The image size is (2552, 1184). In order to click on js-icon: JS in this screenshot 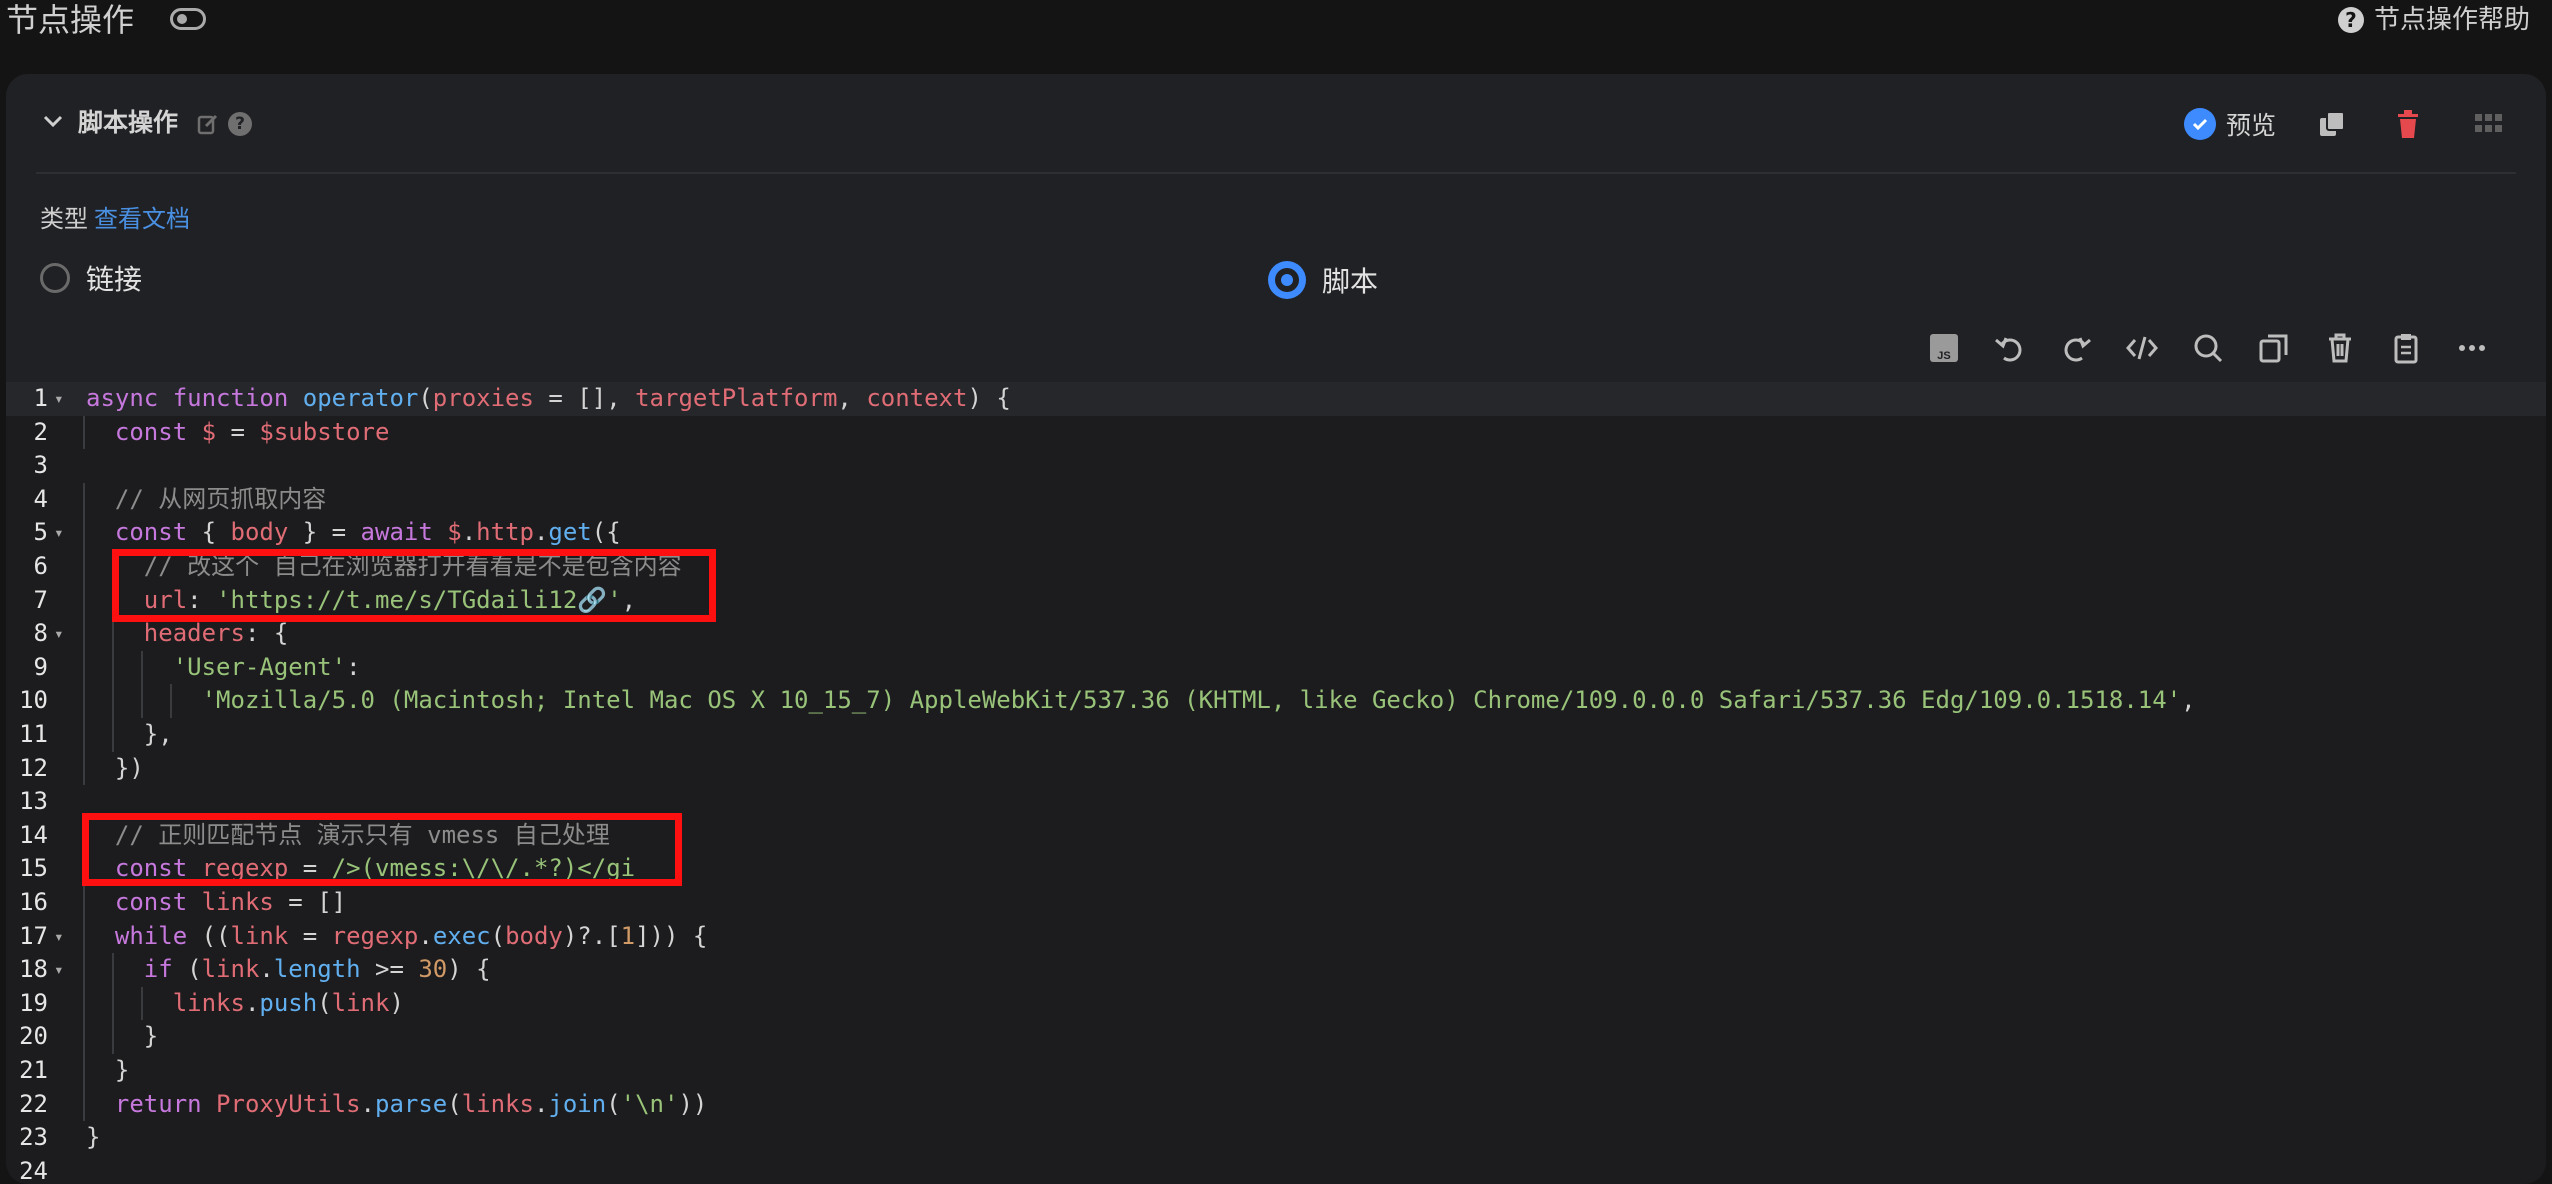, I will do `click(1944, 348)`.